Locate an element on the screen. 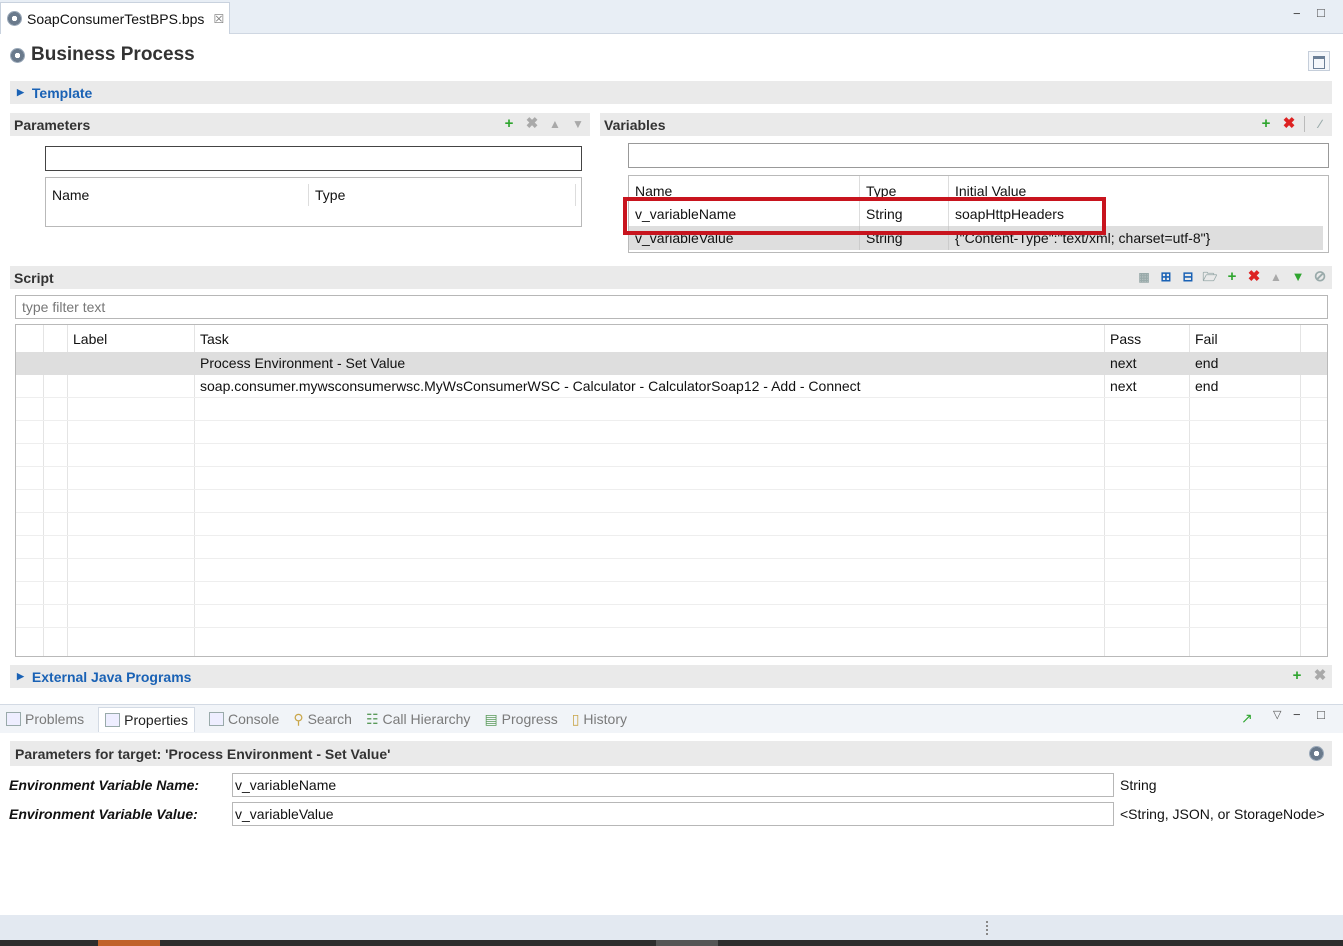 This screenshot has width=1343, height=946. separator is located at coordinates (1304, 124).